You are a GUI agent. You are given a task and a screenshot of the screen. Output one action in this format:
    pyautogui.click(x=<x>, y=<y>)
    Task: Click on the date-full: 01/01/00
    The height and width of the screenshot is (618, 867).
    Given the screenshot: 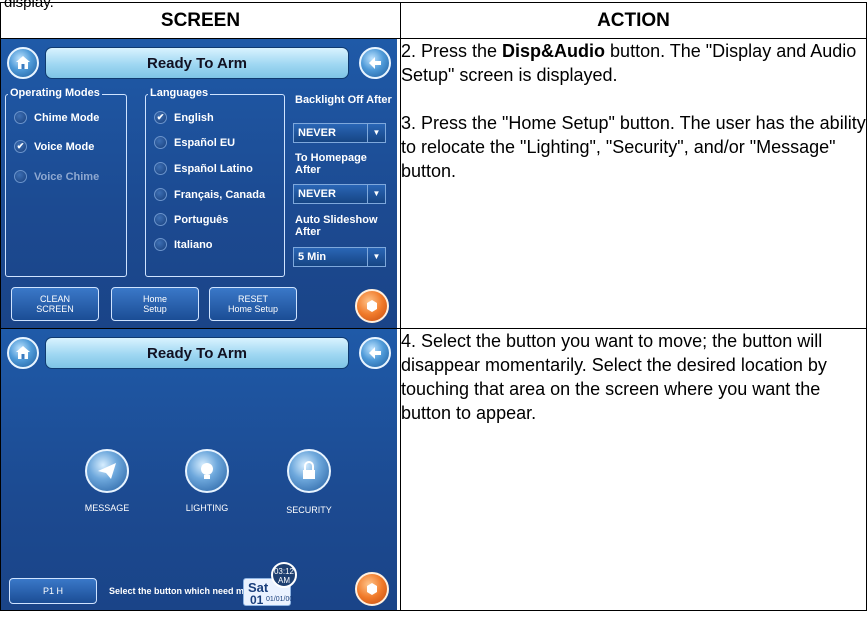 What is the action you would take?
    pyautogui.click(x=280, y=599)
    